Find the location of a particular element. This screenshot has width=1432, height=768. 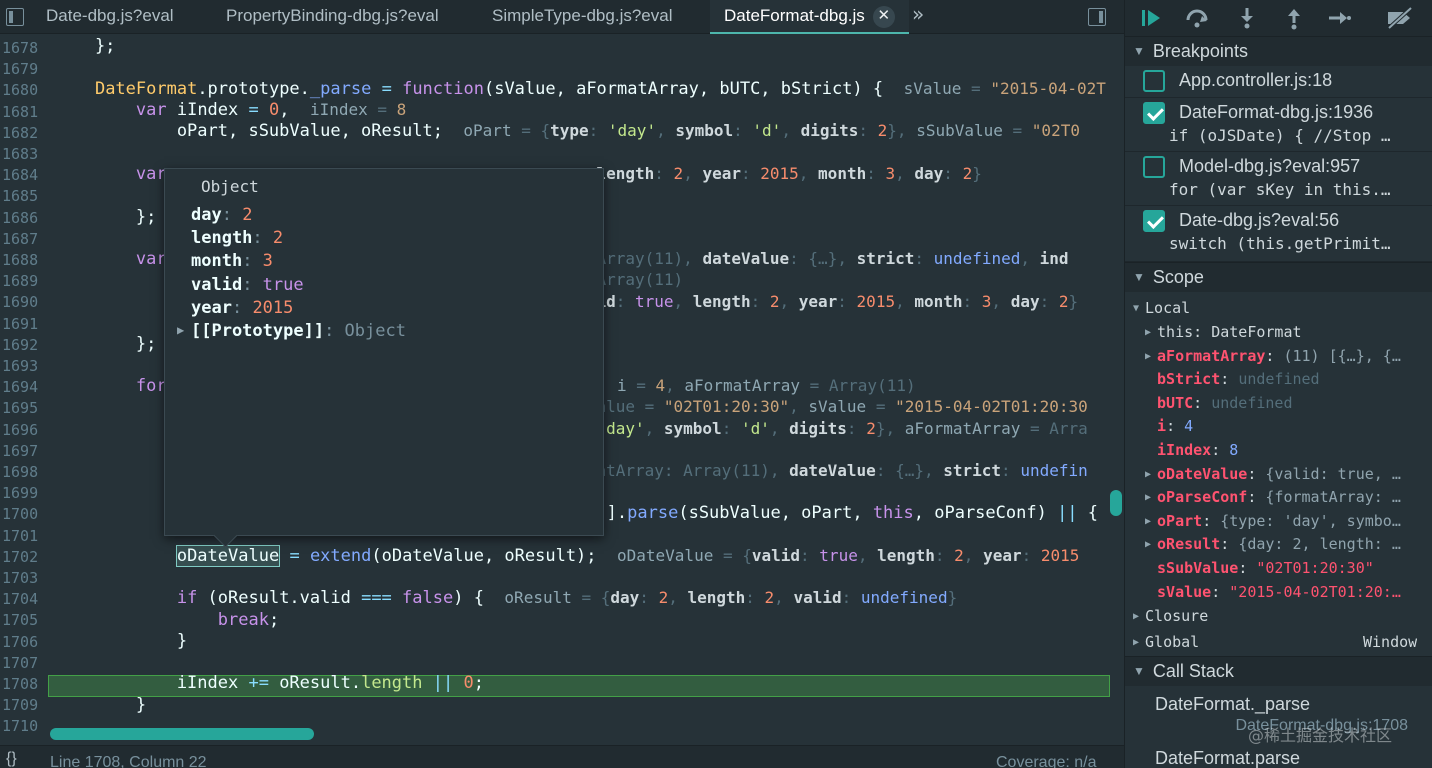

line-number: 1710 is located at coordinates (24, 726).